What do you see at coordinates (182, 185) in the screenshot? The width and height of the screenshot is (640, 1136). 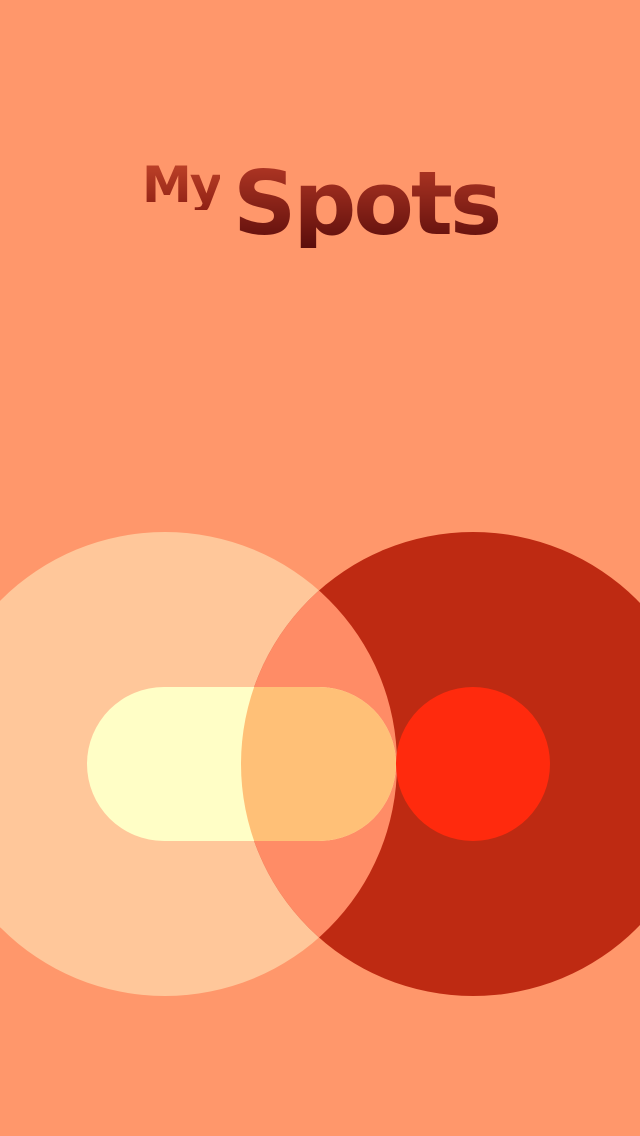 I see `logo-prefix: My` at bounding box center [182, 185].